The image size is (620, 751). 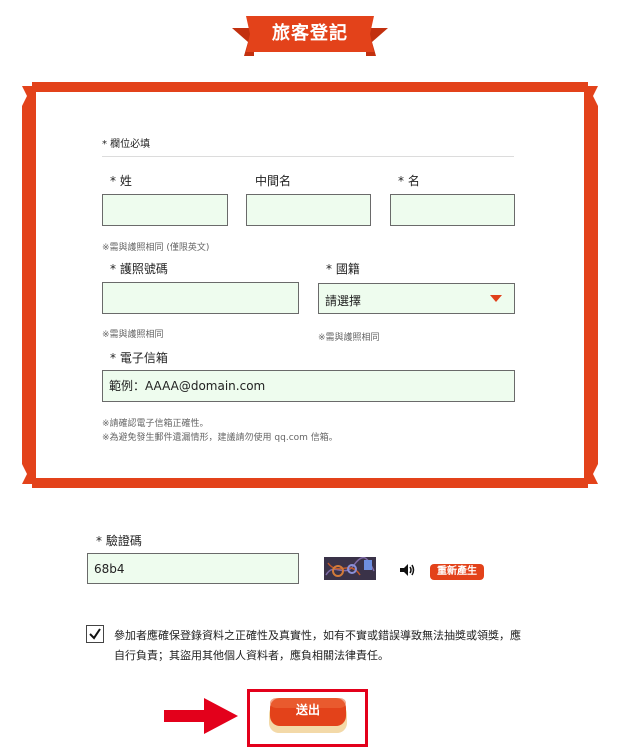 I want to click on given-name-label: * 名, so click(x=409, y=181).